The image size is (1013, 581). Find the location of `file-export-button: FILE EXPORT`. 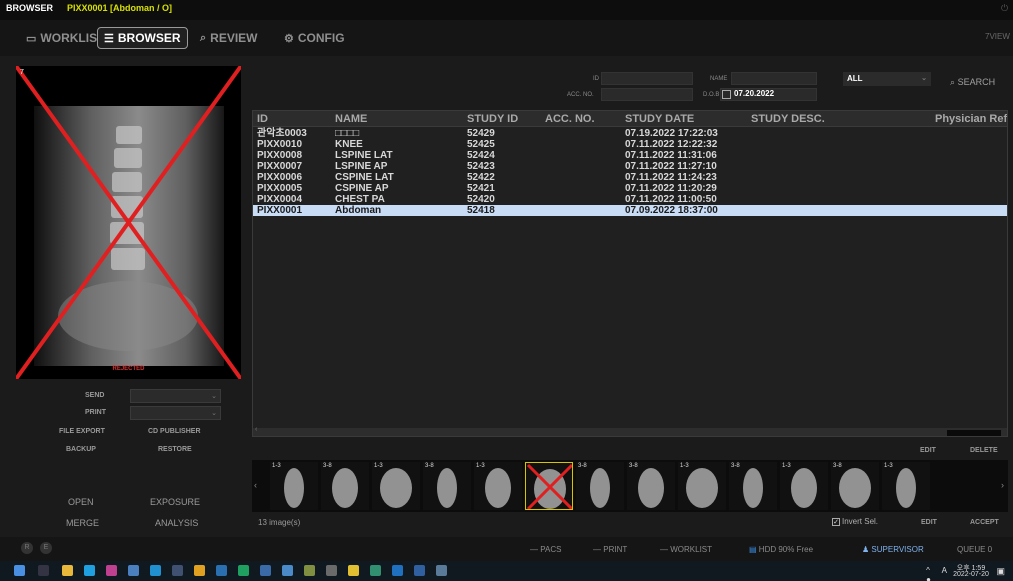

file-export-button: FILE EXPORT is located at coordinates (82, 431).